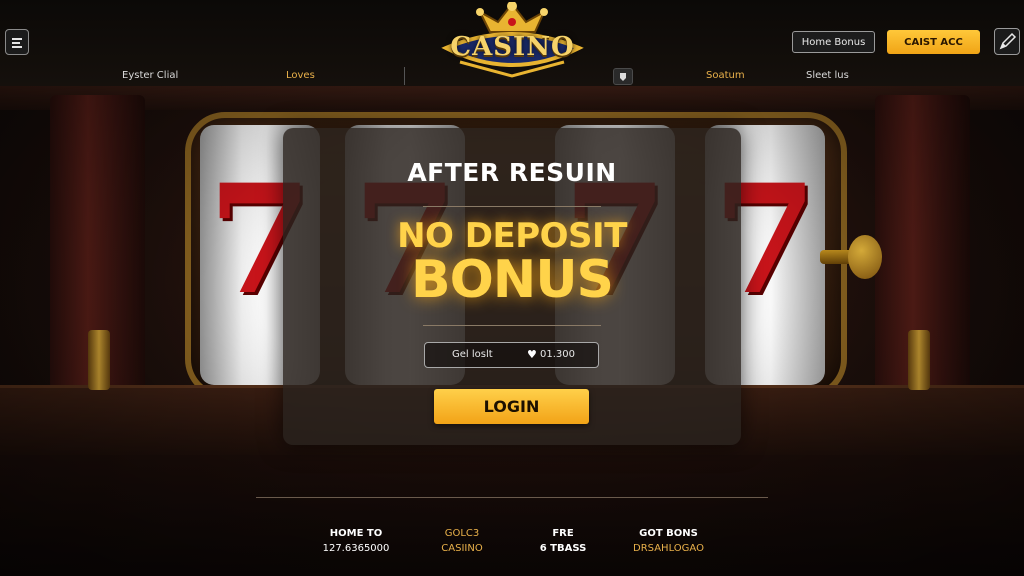 The width and height of the screenshot is (1024, 576). Describe the element at coordinates (356, 533) in the screenshot. I see `footer-column-title: HOME TO` at that location.